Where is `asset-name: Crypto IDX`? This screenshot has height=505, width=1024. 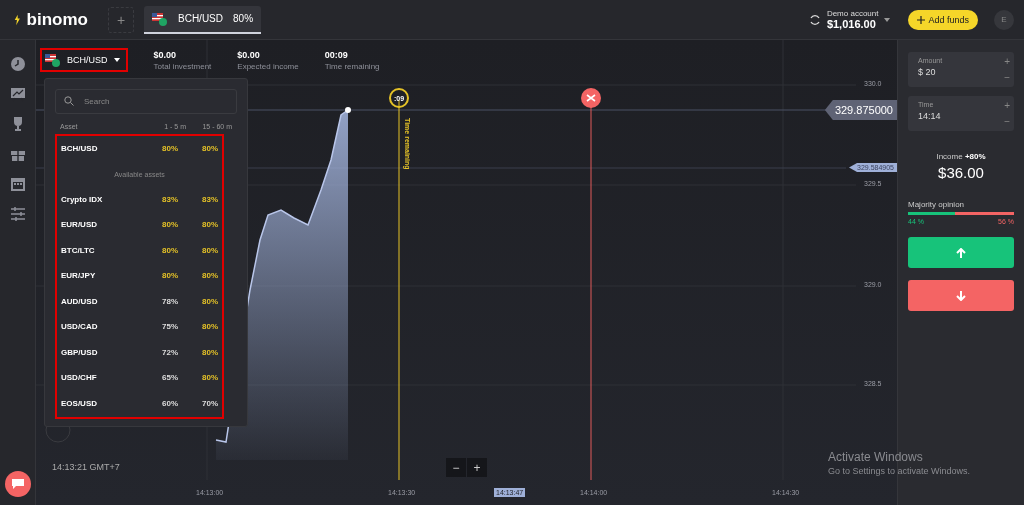 asset-name: Crypto IDX is located at coordinates (99, 199).